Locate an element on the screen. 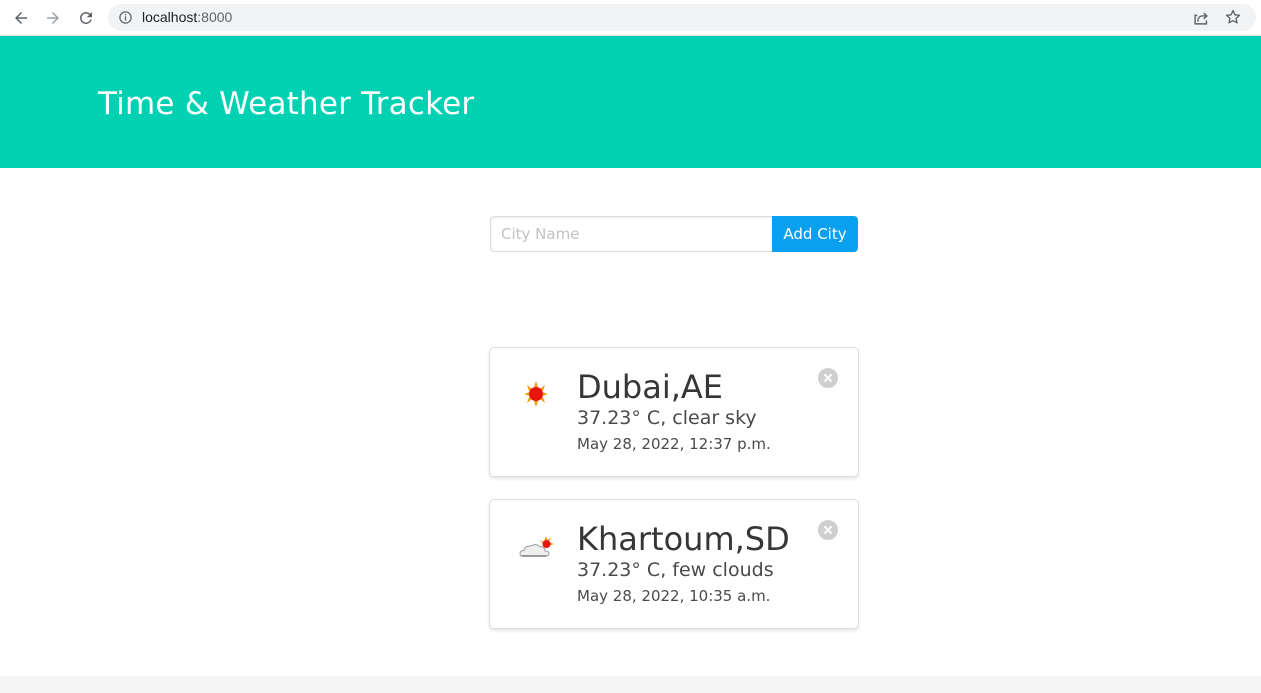 The width and height of the screenshot is (1261, 693). footer is located at coordinates (630, 684).